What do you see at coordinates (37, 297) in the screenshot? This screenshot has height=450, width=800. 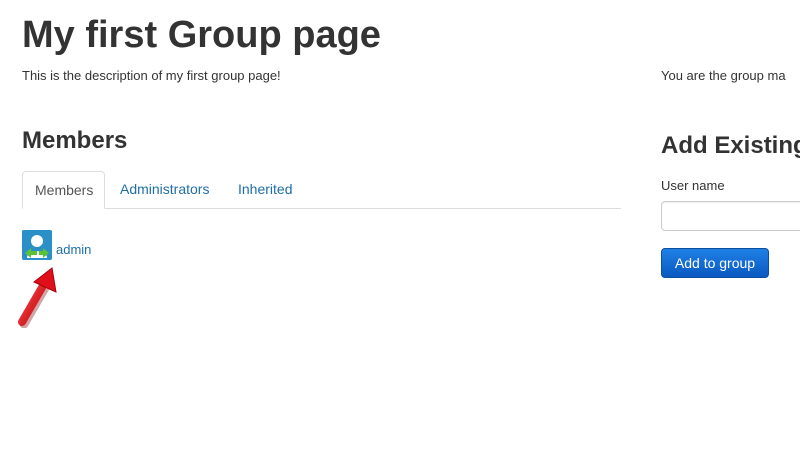 I see `red-arrow-icon` at bounding box center [37, 297].